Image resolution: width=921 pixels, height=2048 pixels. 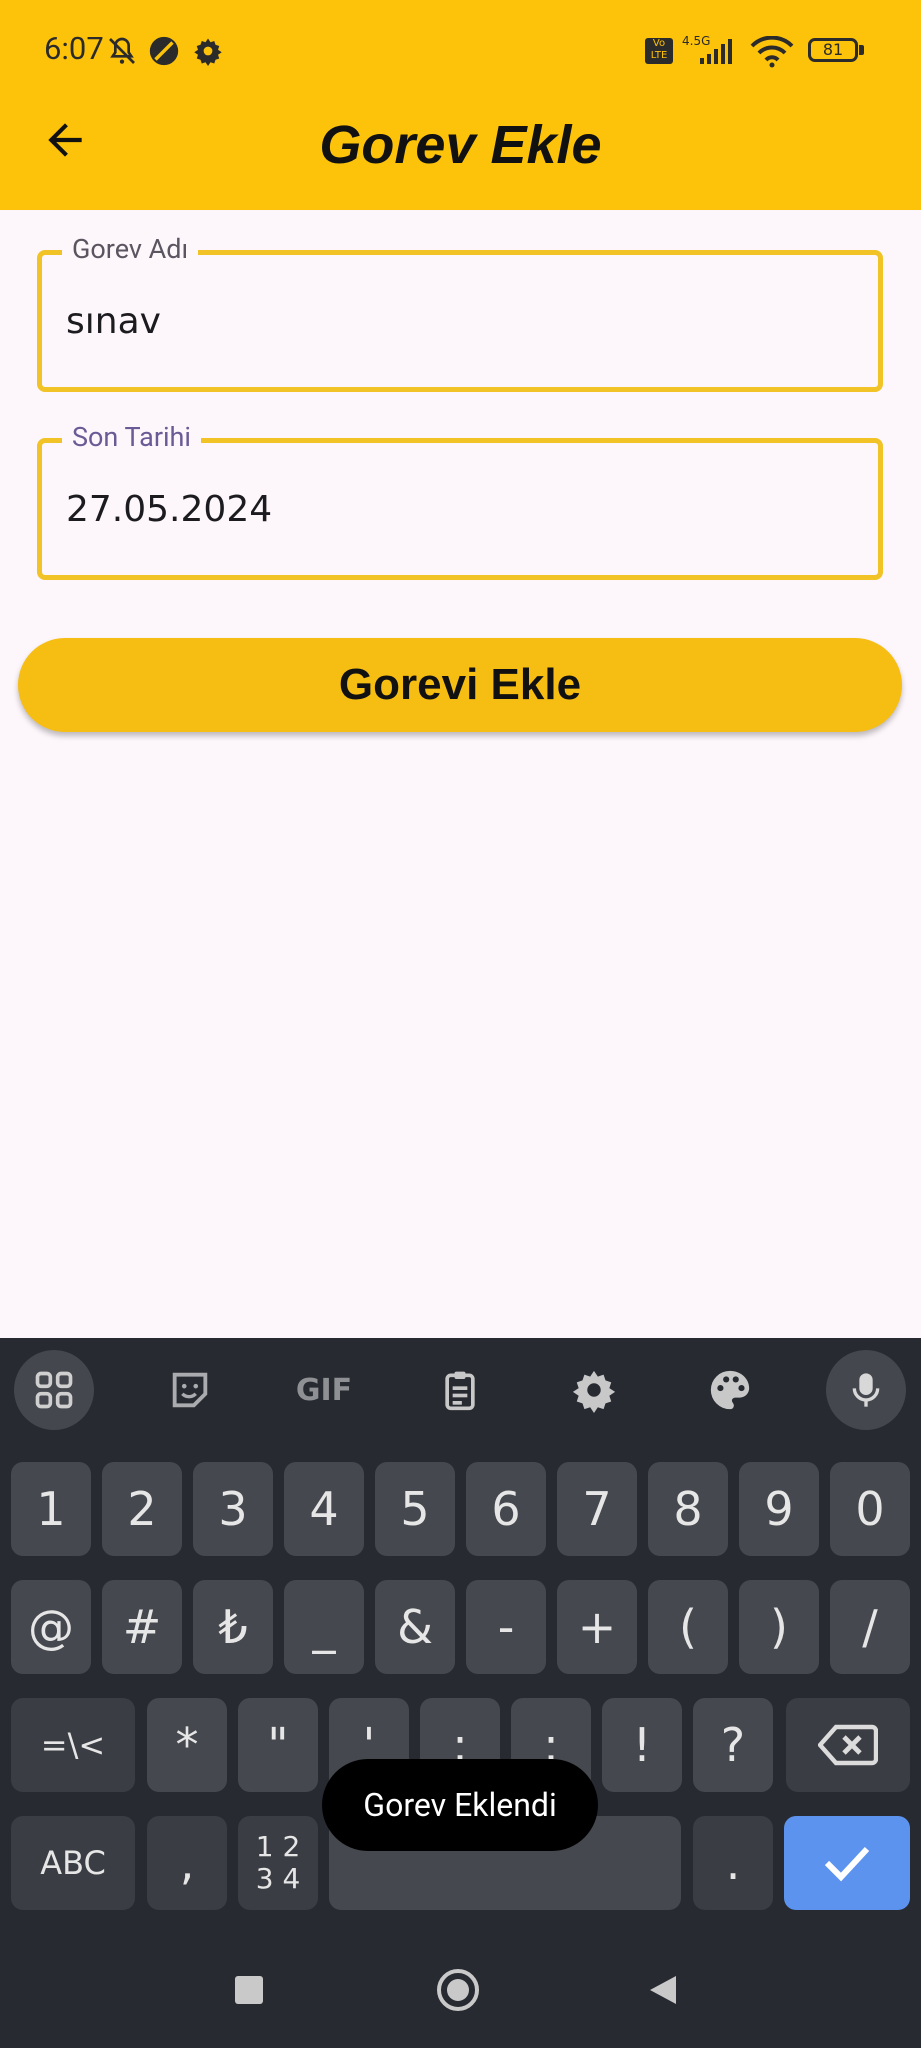 What do you see at coordinates (208, 52) in the screenshot?
I see `gear-icon` at bounding box center [208, 52].